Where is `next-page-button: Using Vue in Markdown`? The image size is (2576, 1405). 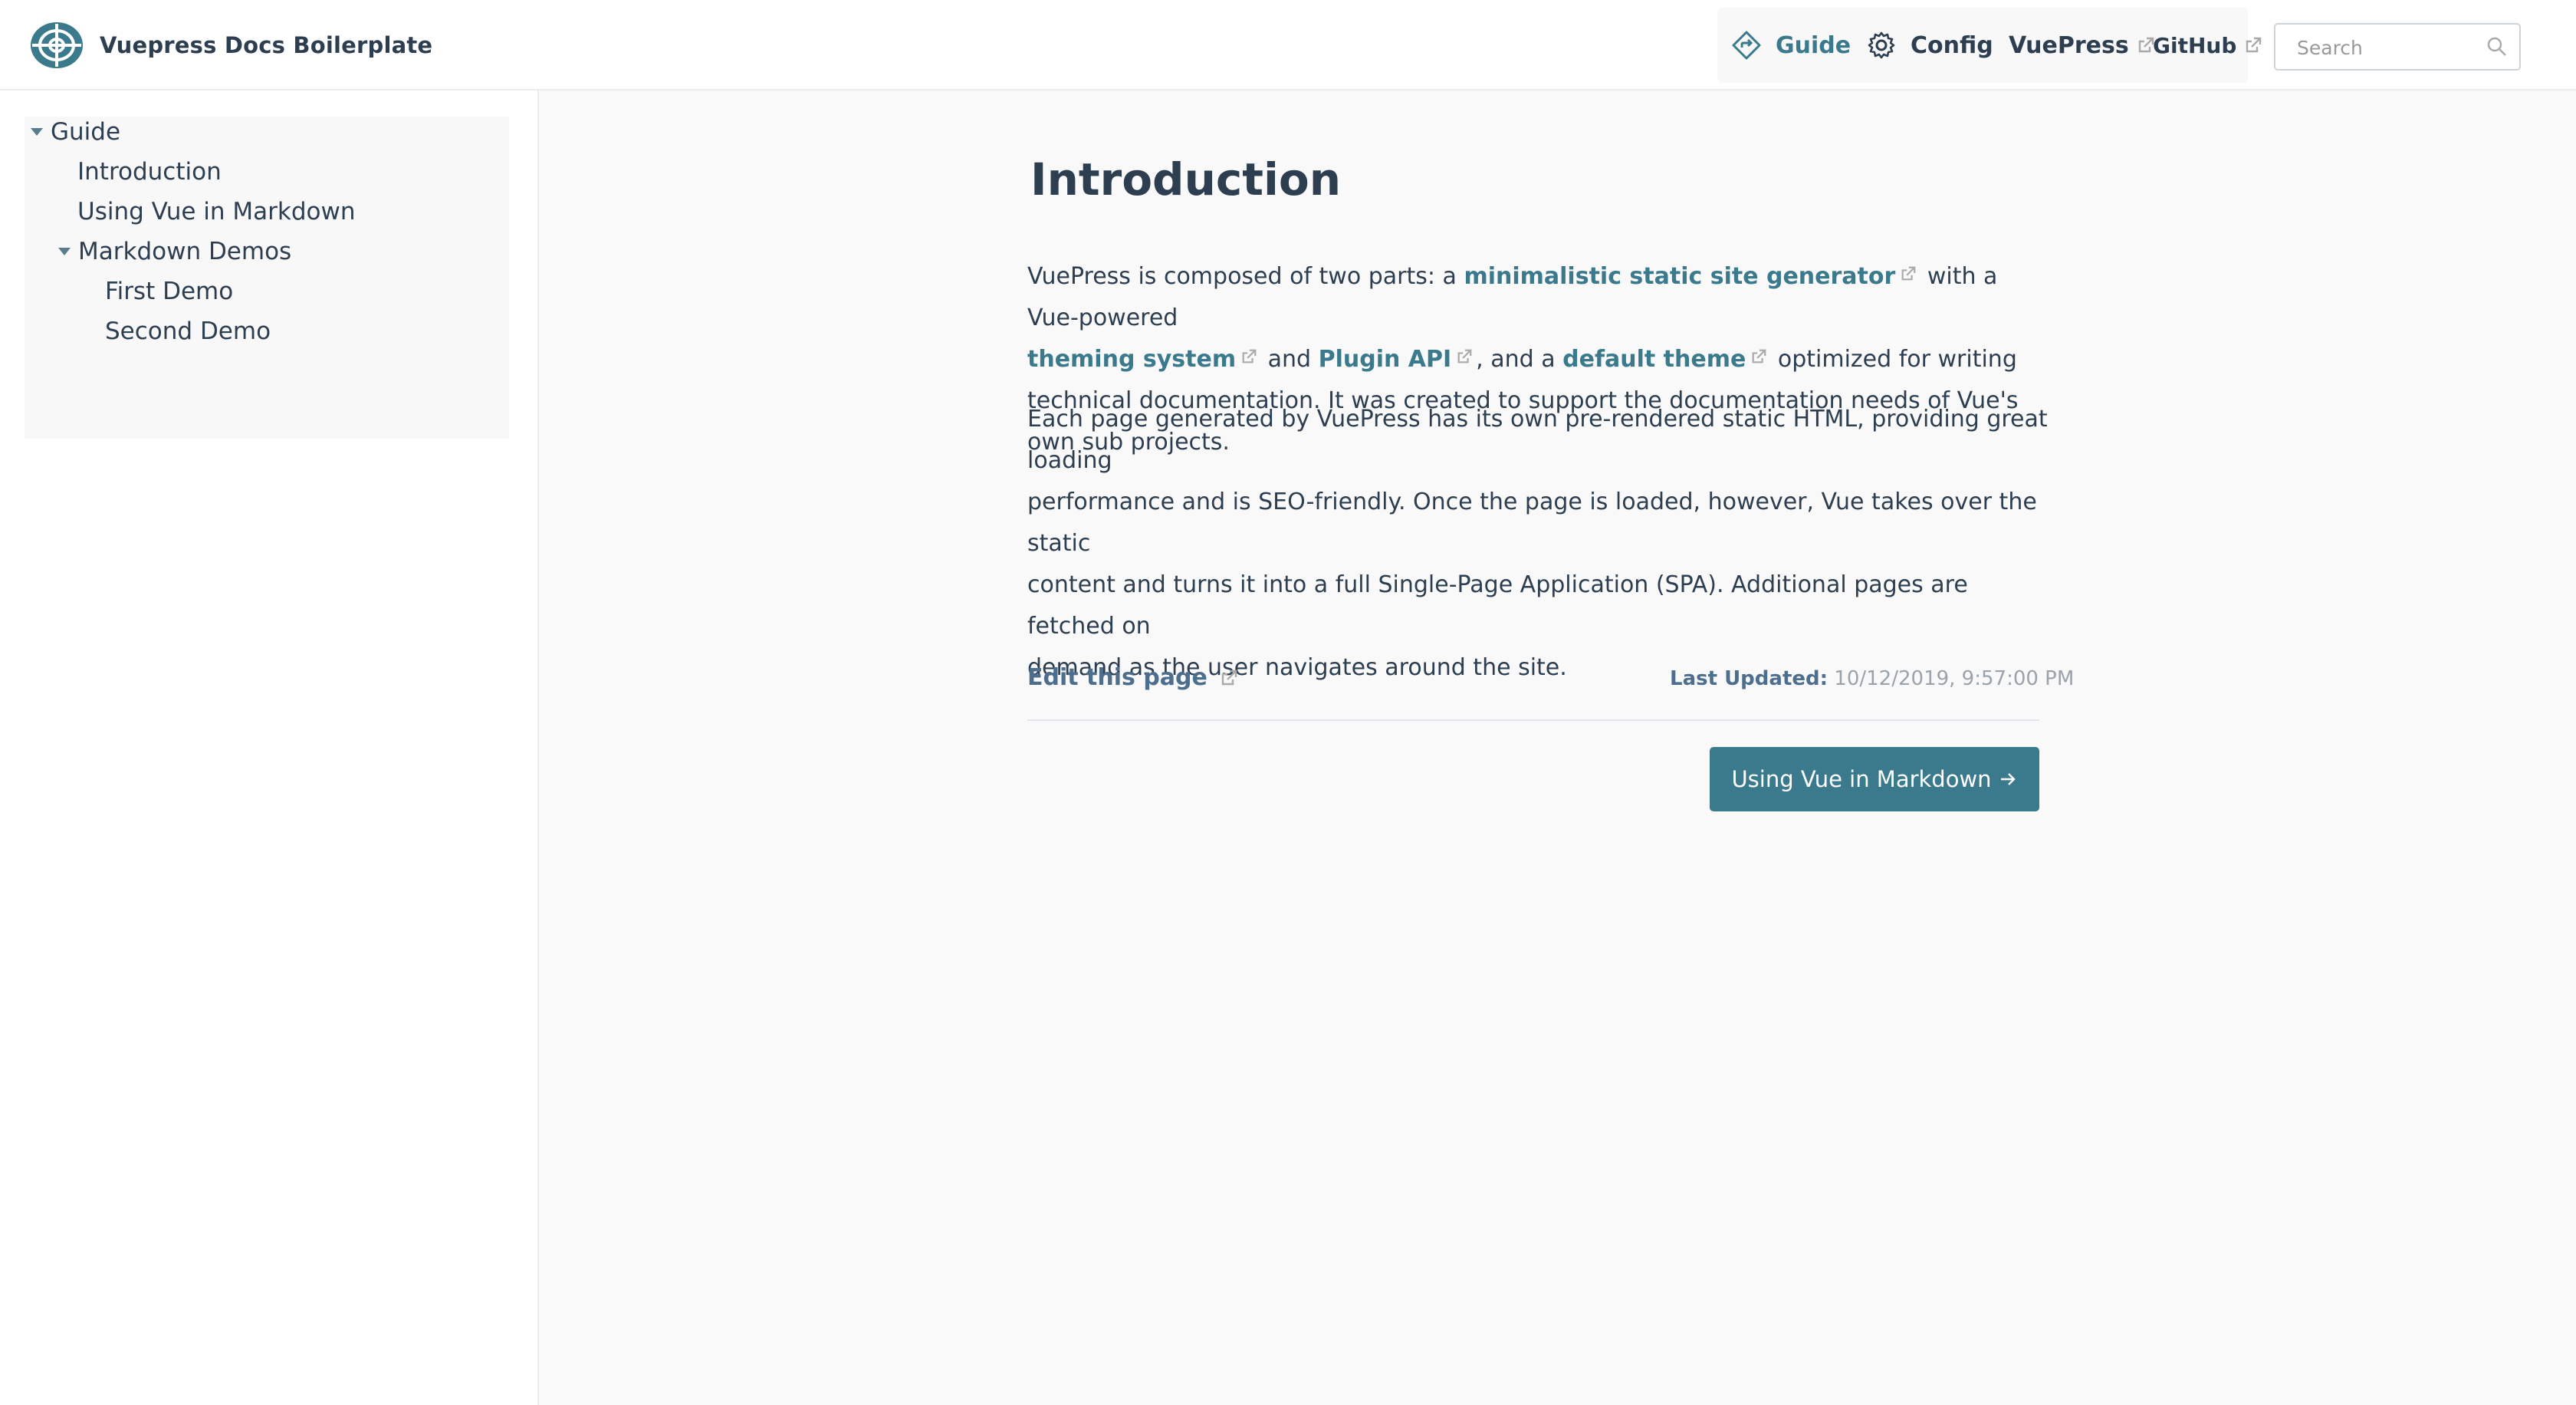 next-page-button: Using Vue in Markdown is located at coordinates (1875, 779).